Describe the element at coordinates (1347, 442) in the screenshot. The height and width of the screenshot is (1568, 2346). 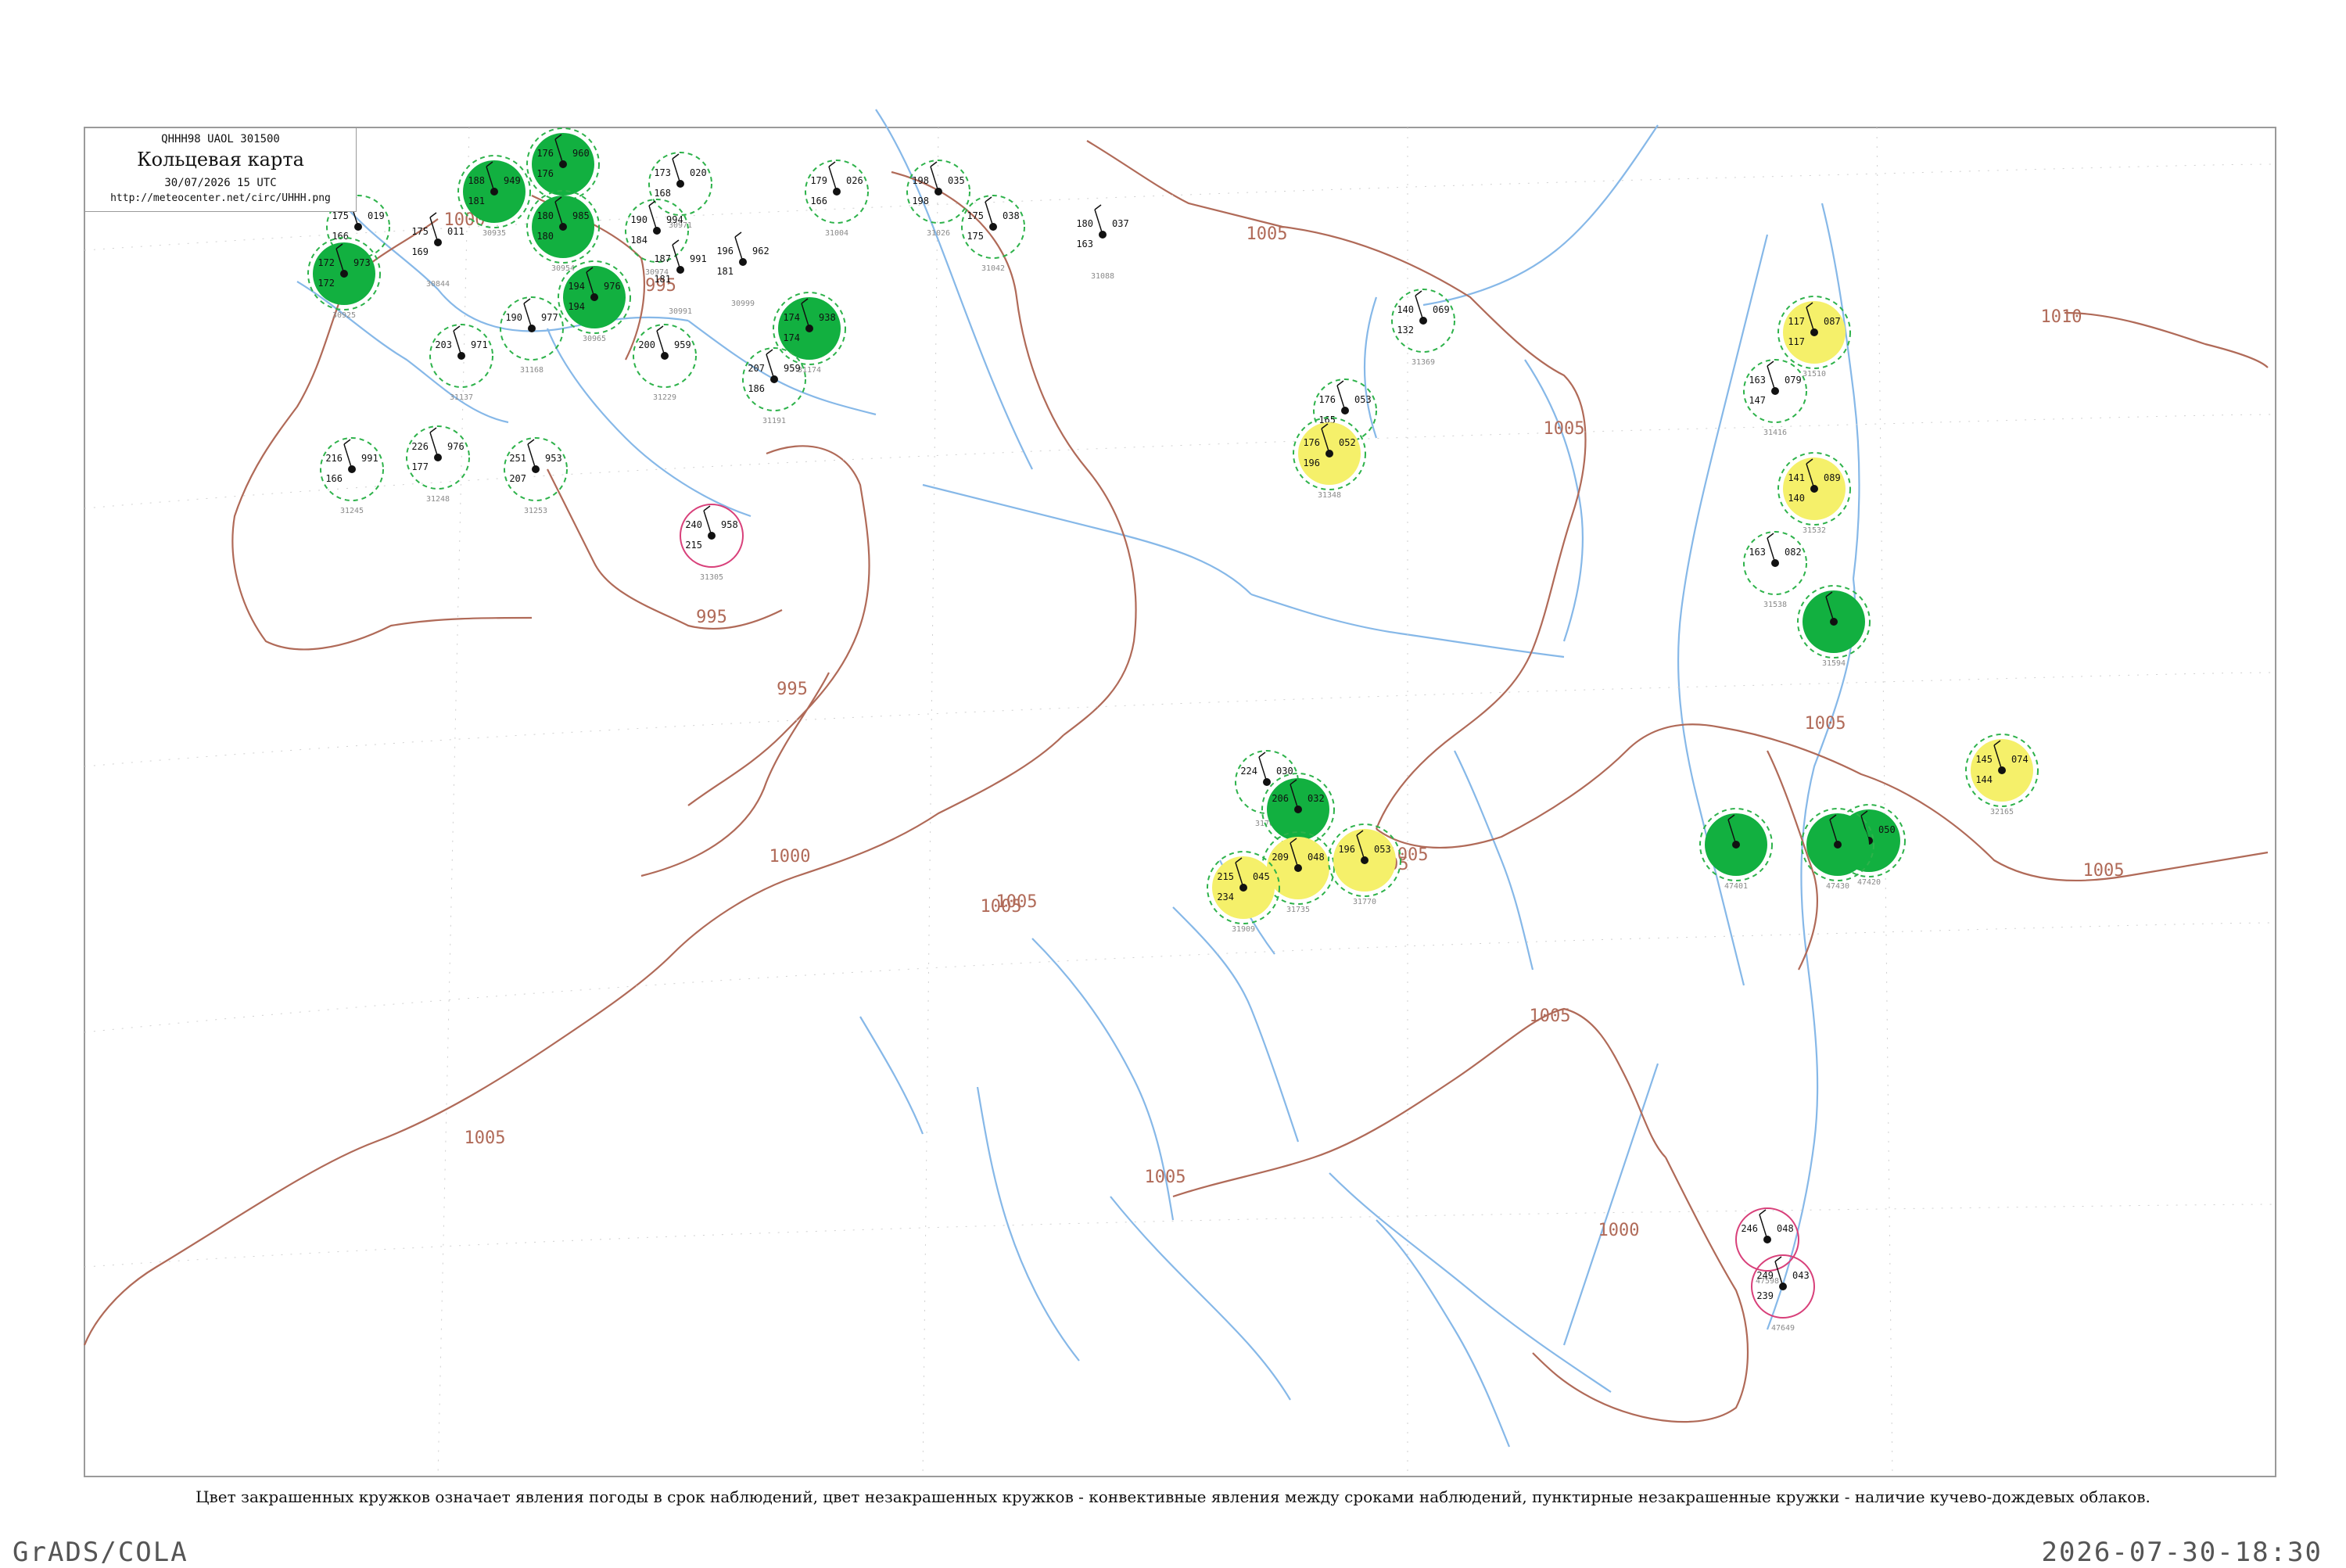
I see `station-pressure: 052` at that location.